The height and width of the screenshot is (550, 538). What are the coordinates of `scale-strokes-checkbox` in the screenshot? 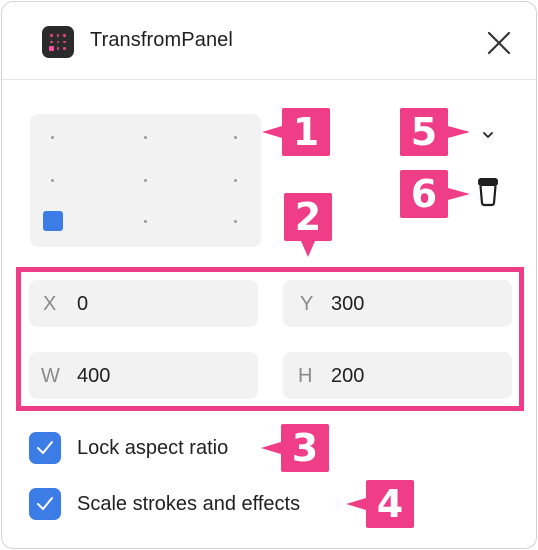 It's located at (45, 504).